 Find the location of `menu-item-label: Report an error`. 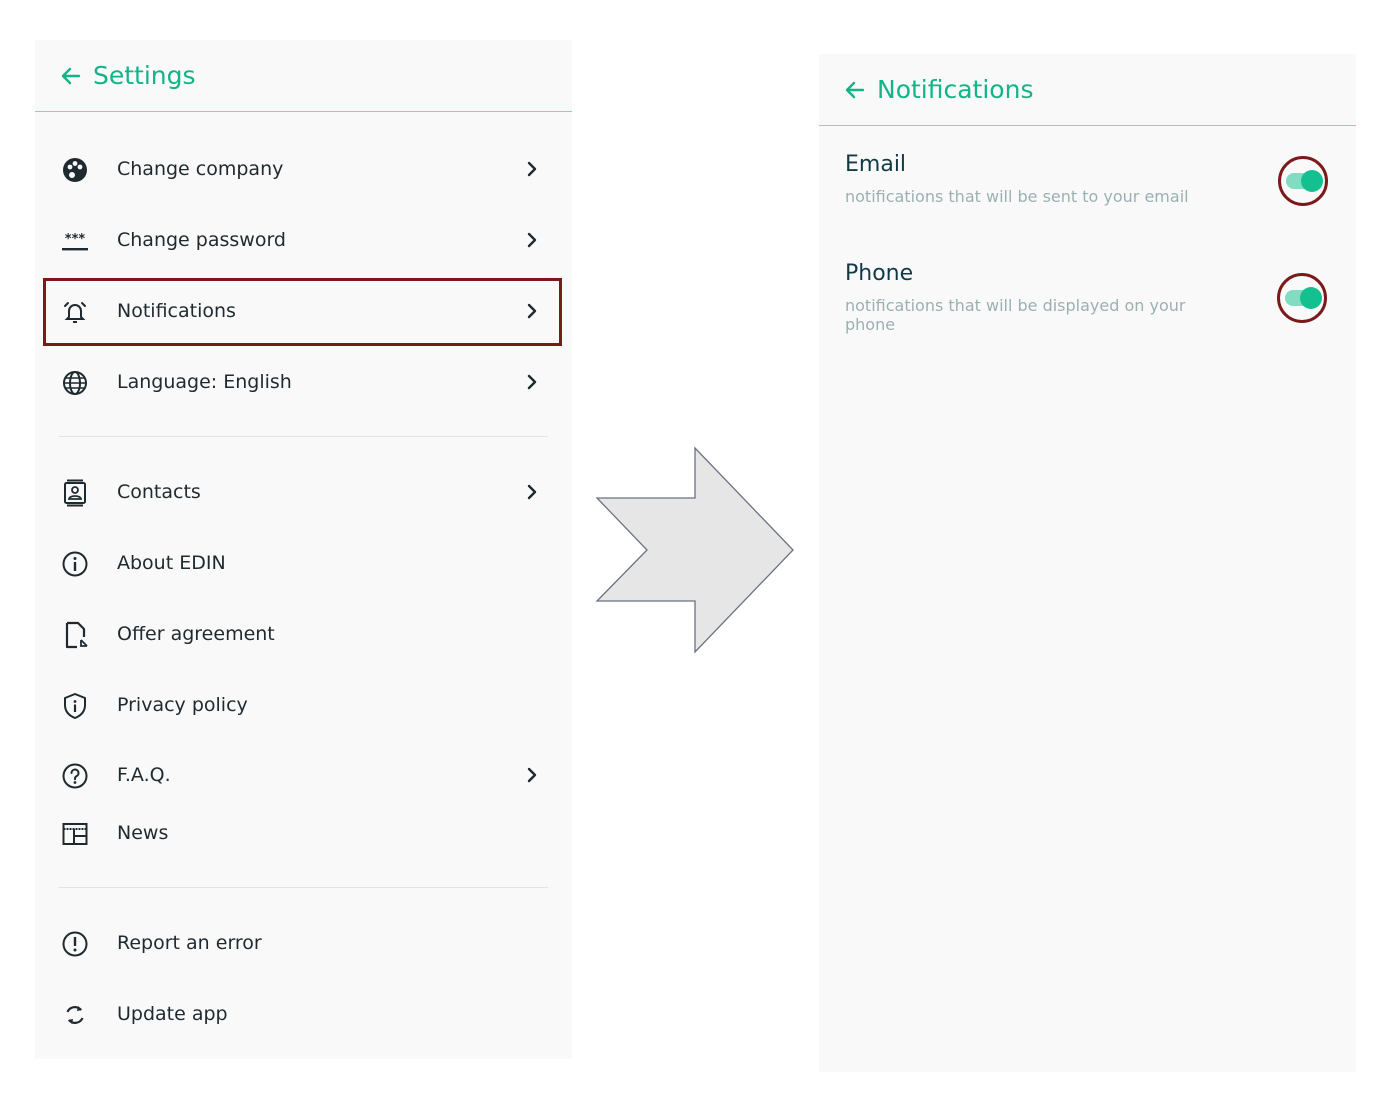

menu-item-label: Report an error is located at coordinates (189, 943).